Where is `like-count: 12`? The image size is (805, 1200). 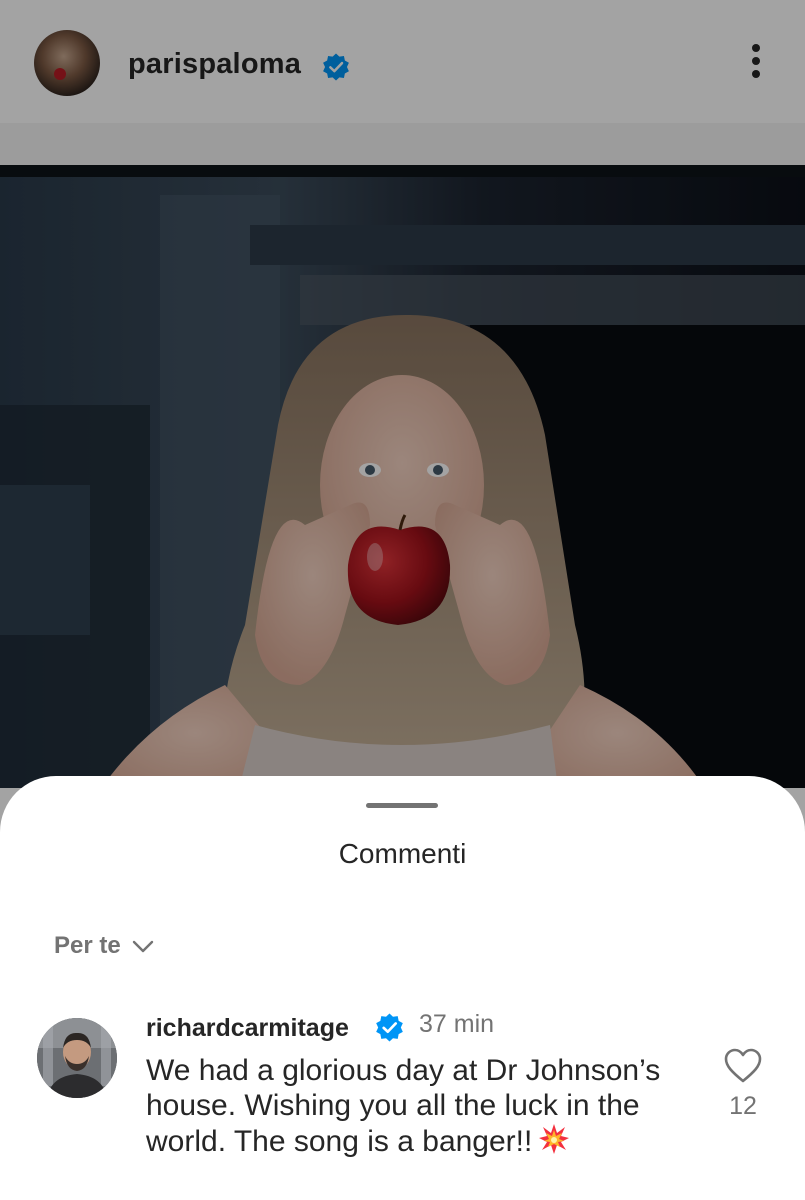 like-count: 12 is located at coordinates (743, 1106).